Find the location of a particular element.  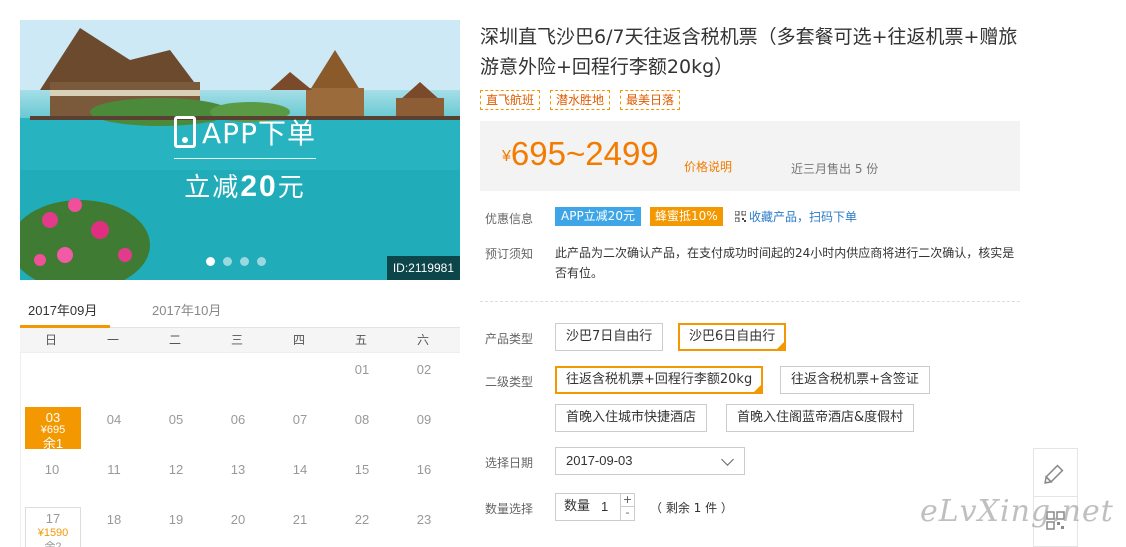

calendar-day: 15 is located at coordinates (362, 469).